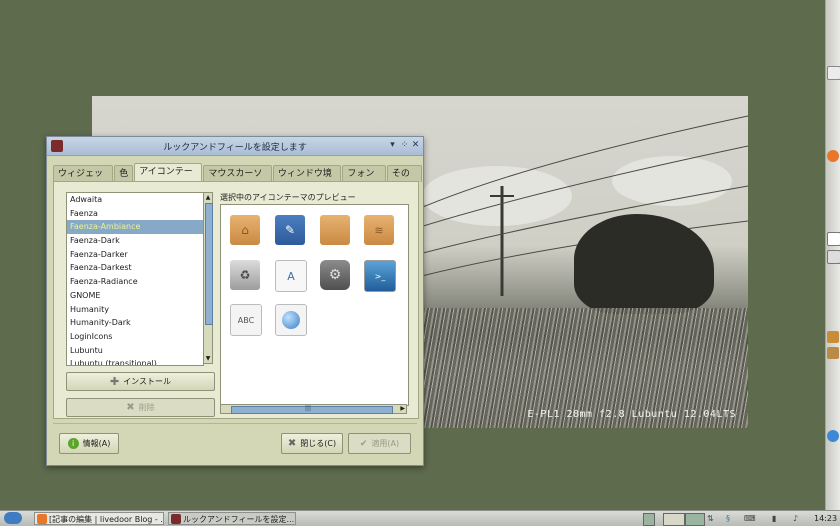  I want to click on icon-preview-area: ⌂ ✎ ≋ ♻ A ⚙ >_ ABC, so click(314, 305).